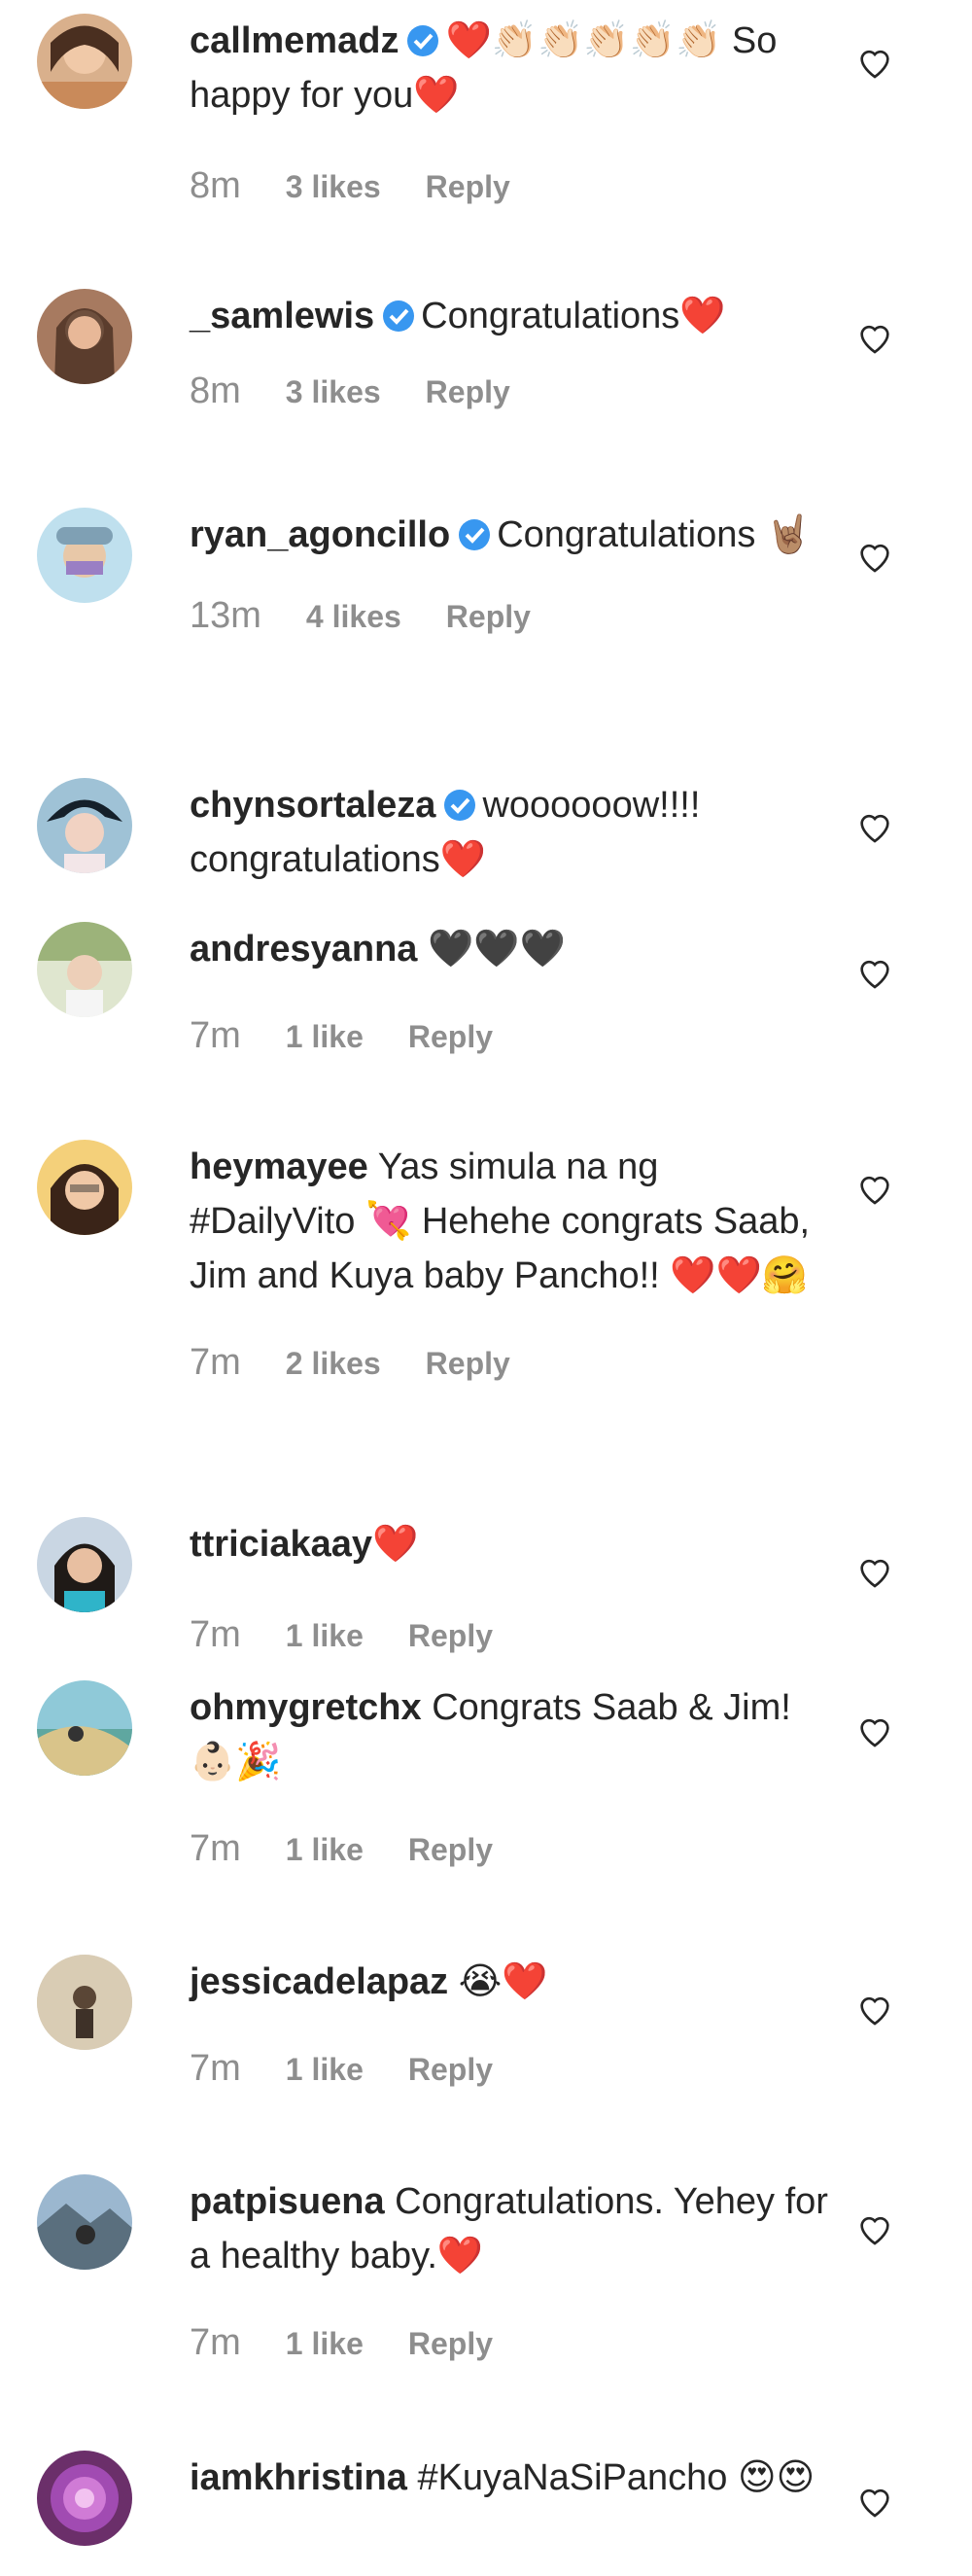  I want to click on comment-username: callmemadz, so click(294, 41).